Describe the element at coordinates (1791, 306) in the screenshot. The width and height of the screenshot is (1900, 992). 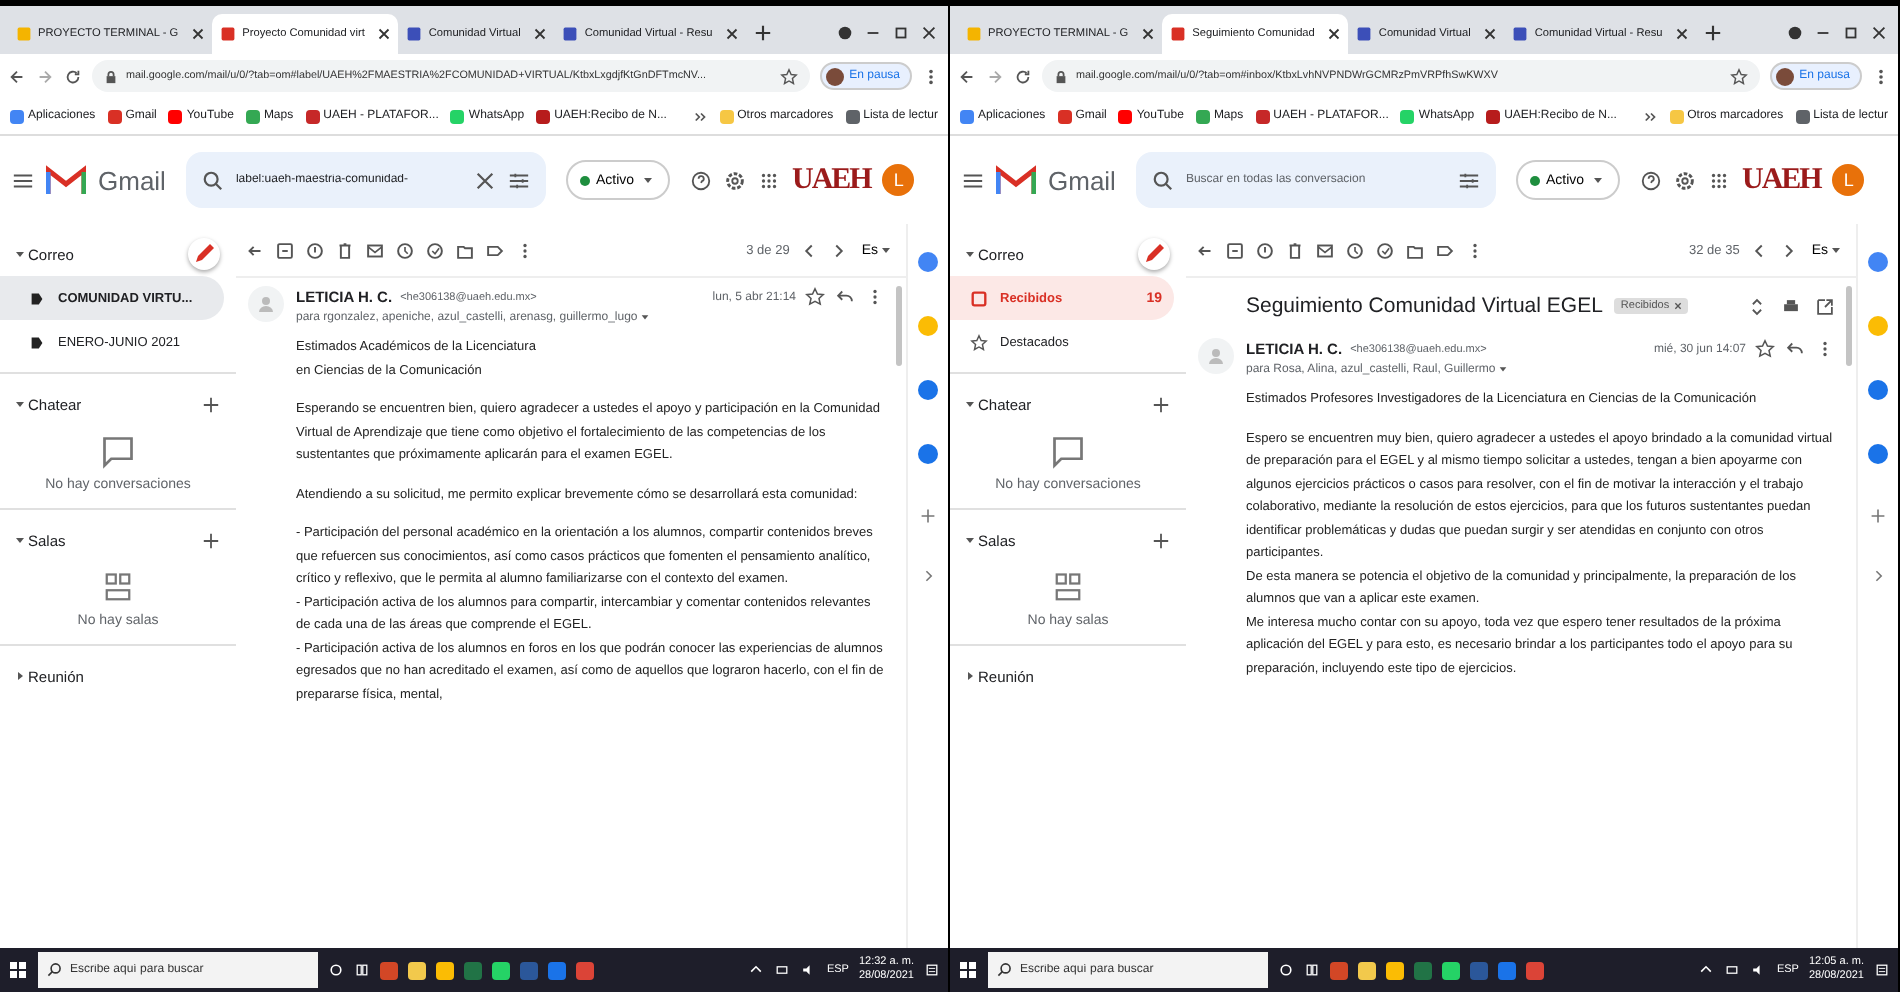
I see `print-icon` at that location.